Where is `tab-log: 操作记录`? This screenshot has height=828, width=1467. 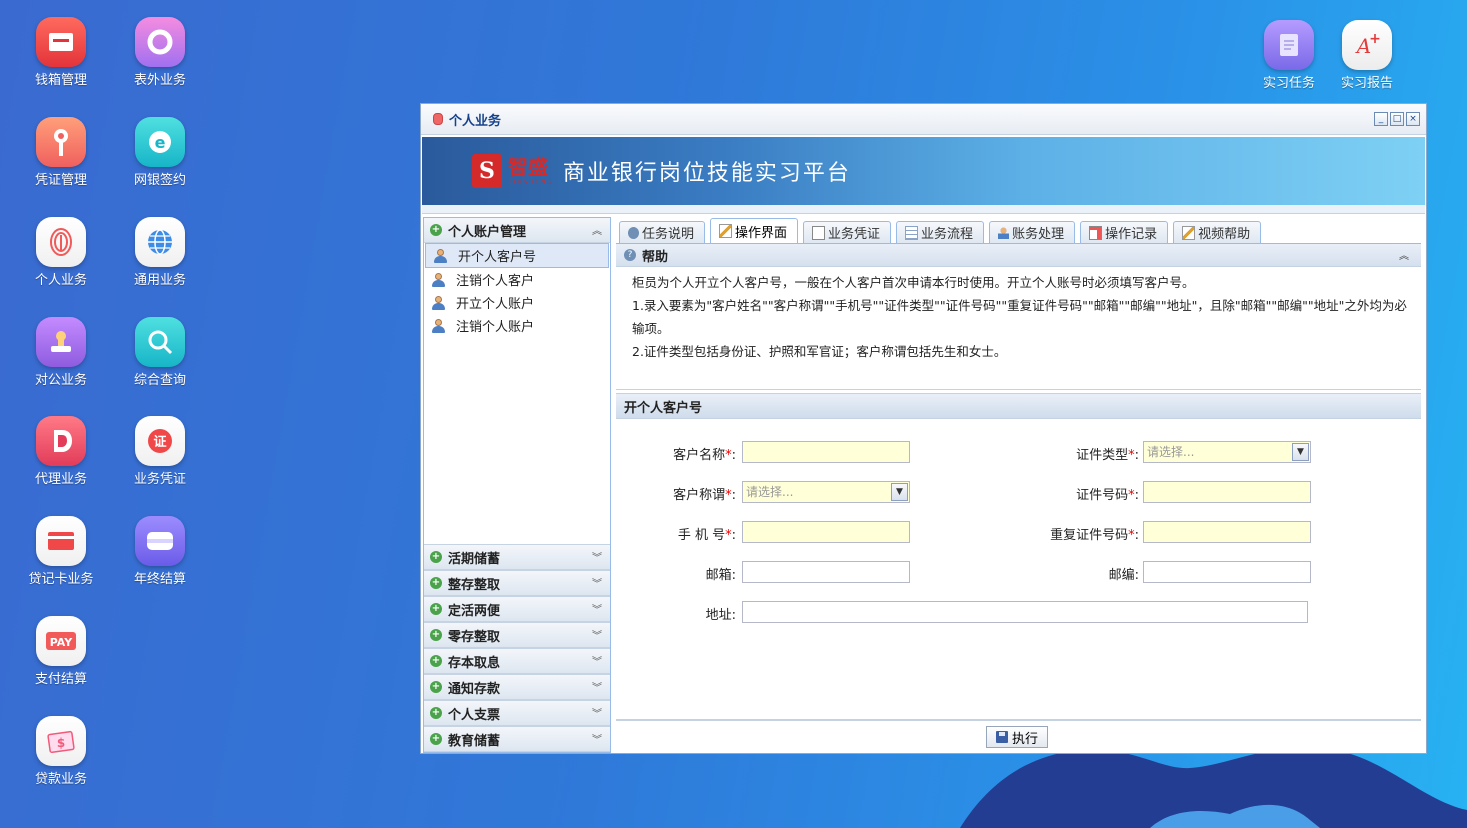
tab-log: 操作记录 is located at coordinates (1124, 232).